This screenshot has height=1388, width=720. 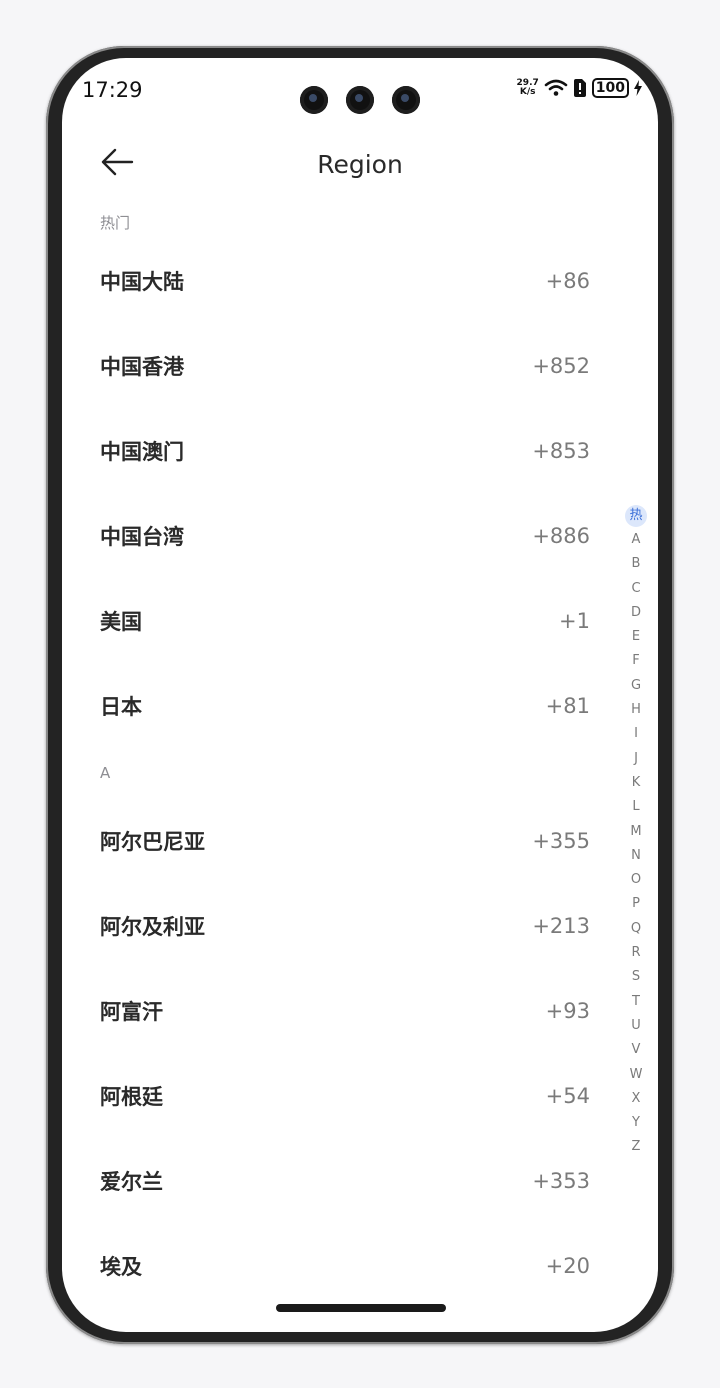 What do you see at coordinates (105, 773) in the screenshot?
I see `section-header-a: A` at bounding box center [105, 773].